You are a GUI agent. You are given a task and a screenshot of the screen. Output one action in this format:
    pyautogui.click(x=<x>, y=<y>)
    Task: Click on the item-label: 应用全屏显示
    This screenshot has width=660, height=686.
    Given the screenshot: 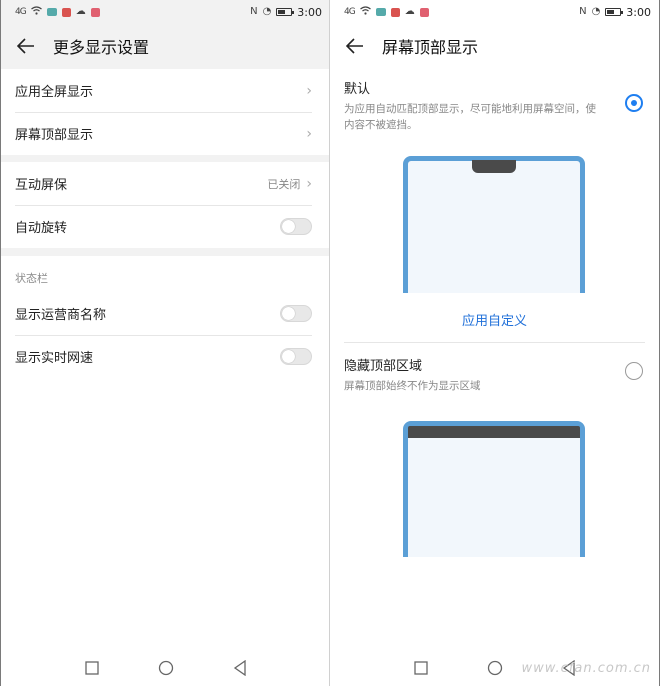 What is the action you would take?
    pyautogui.click(x=54, y=92)
    